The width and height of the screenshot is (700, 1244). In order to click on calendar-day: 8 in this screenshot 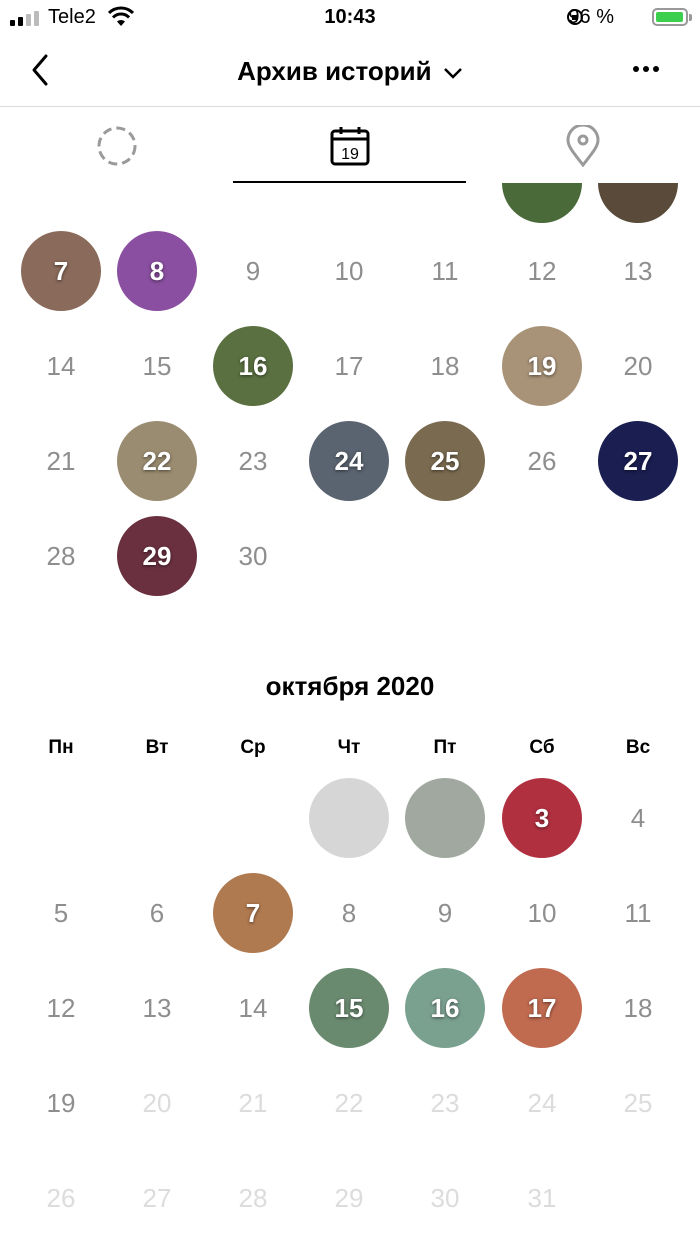, I will do `click(349, 913)`.